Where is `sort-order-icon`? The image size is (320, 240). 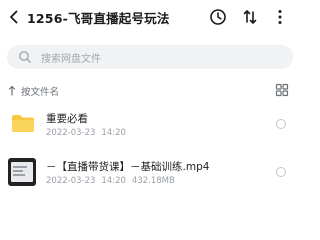 sort-order-icon is located at coordinates (250, 17).